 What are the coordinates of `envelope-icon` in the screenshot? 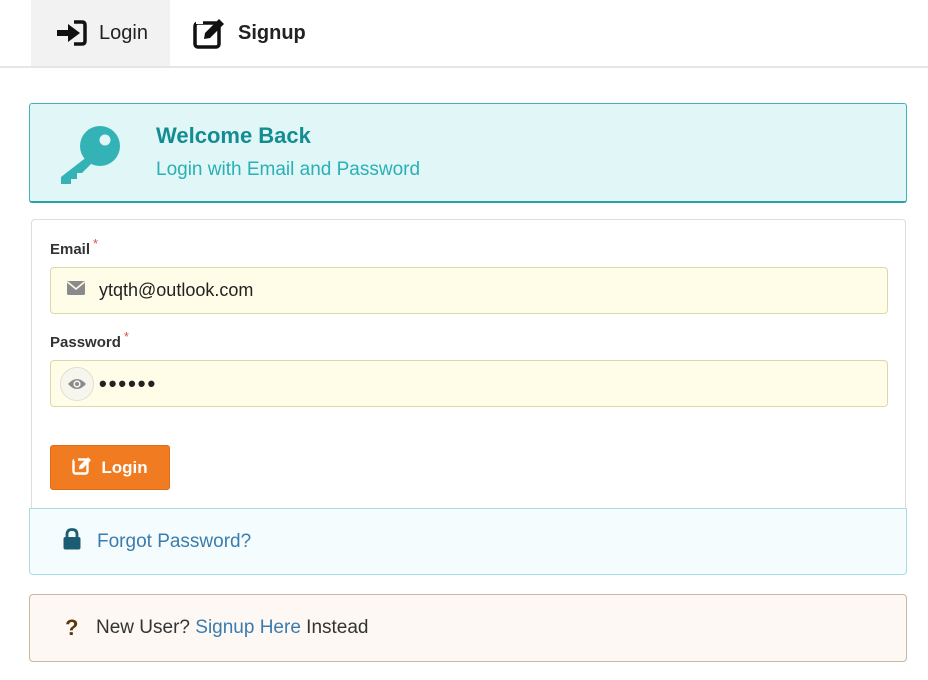 It's located at (76, 290).